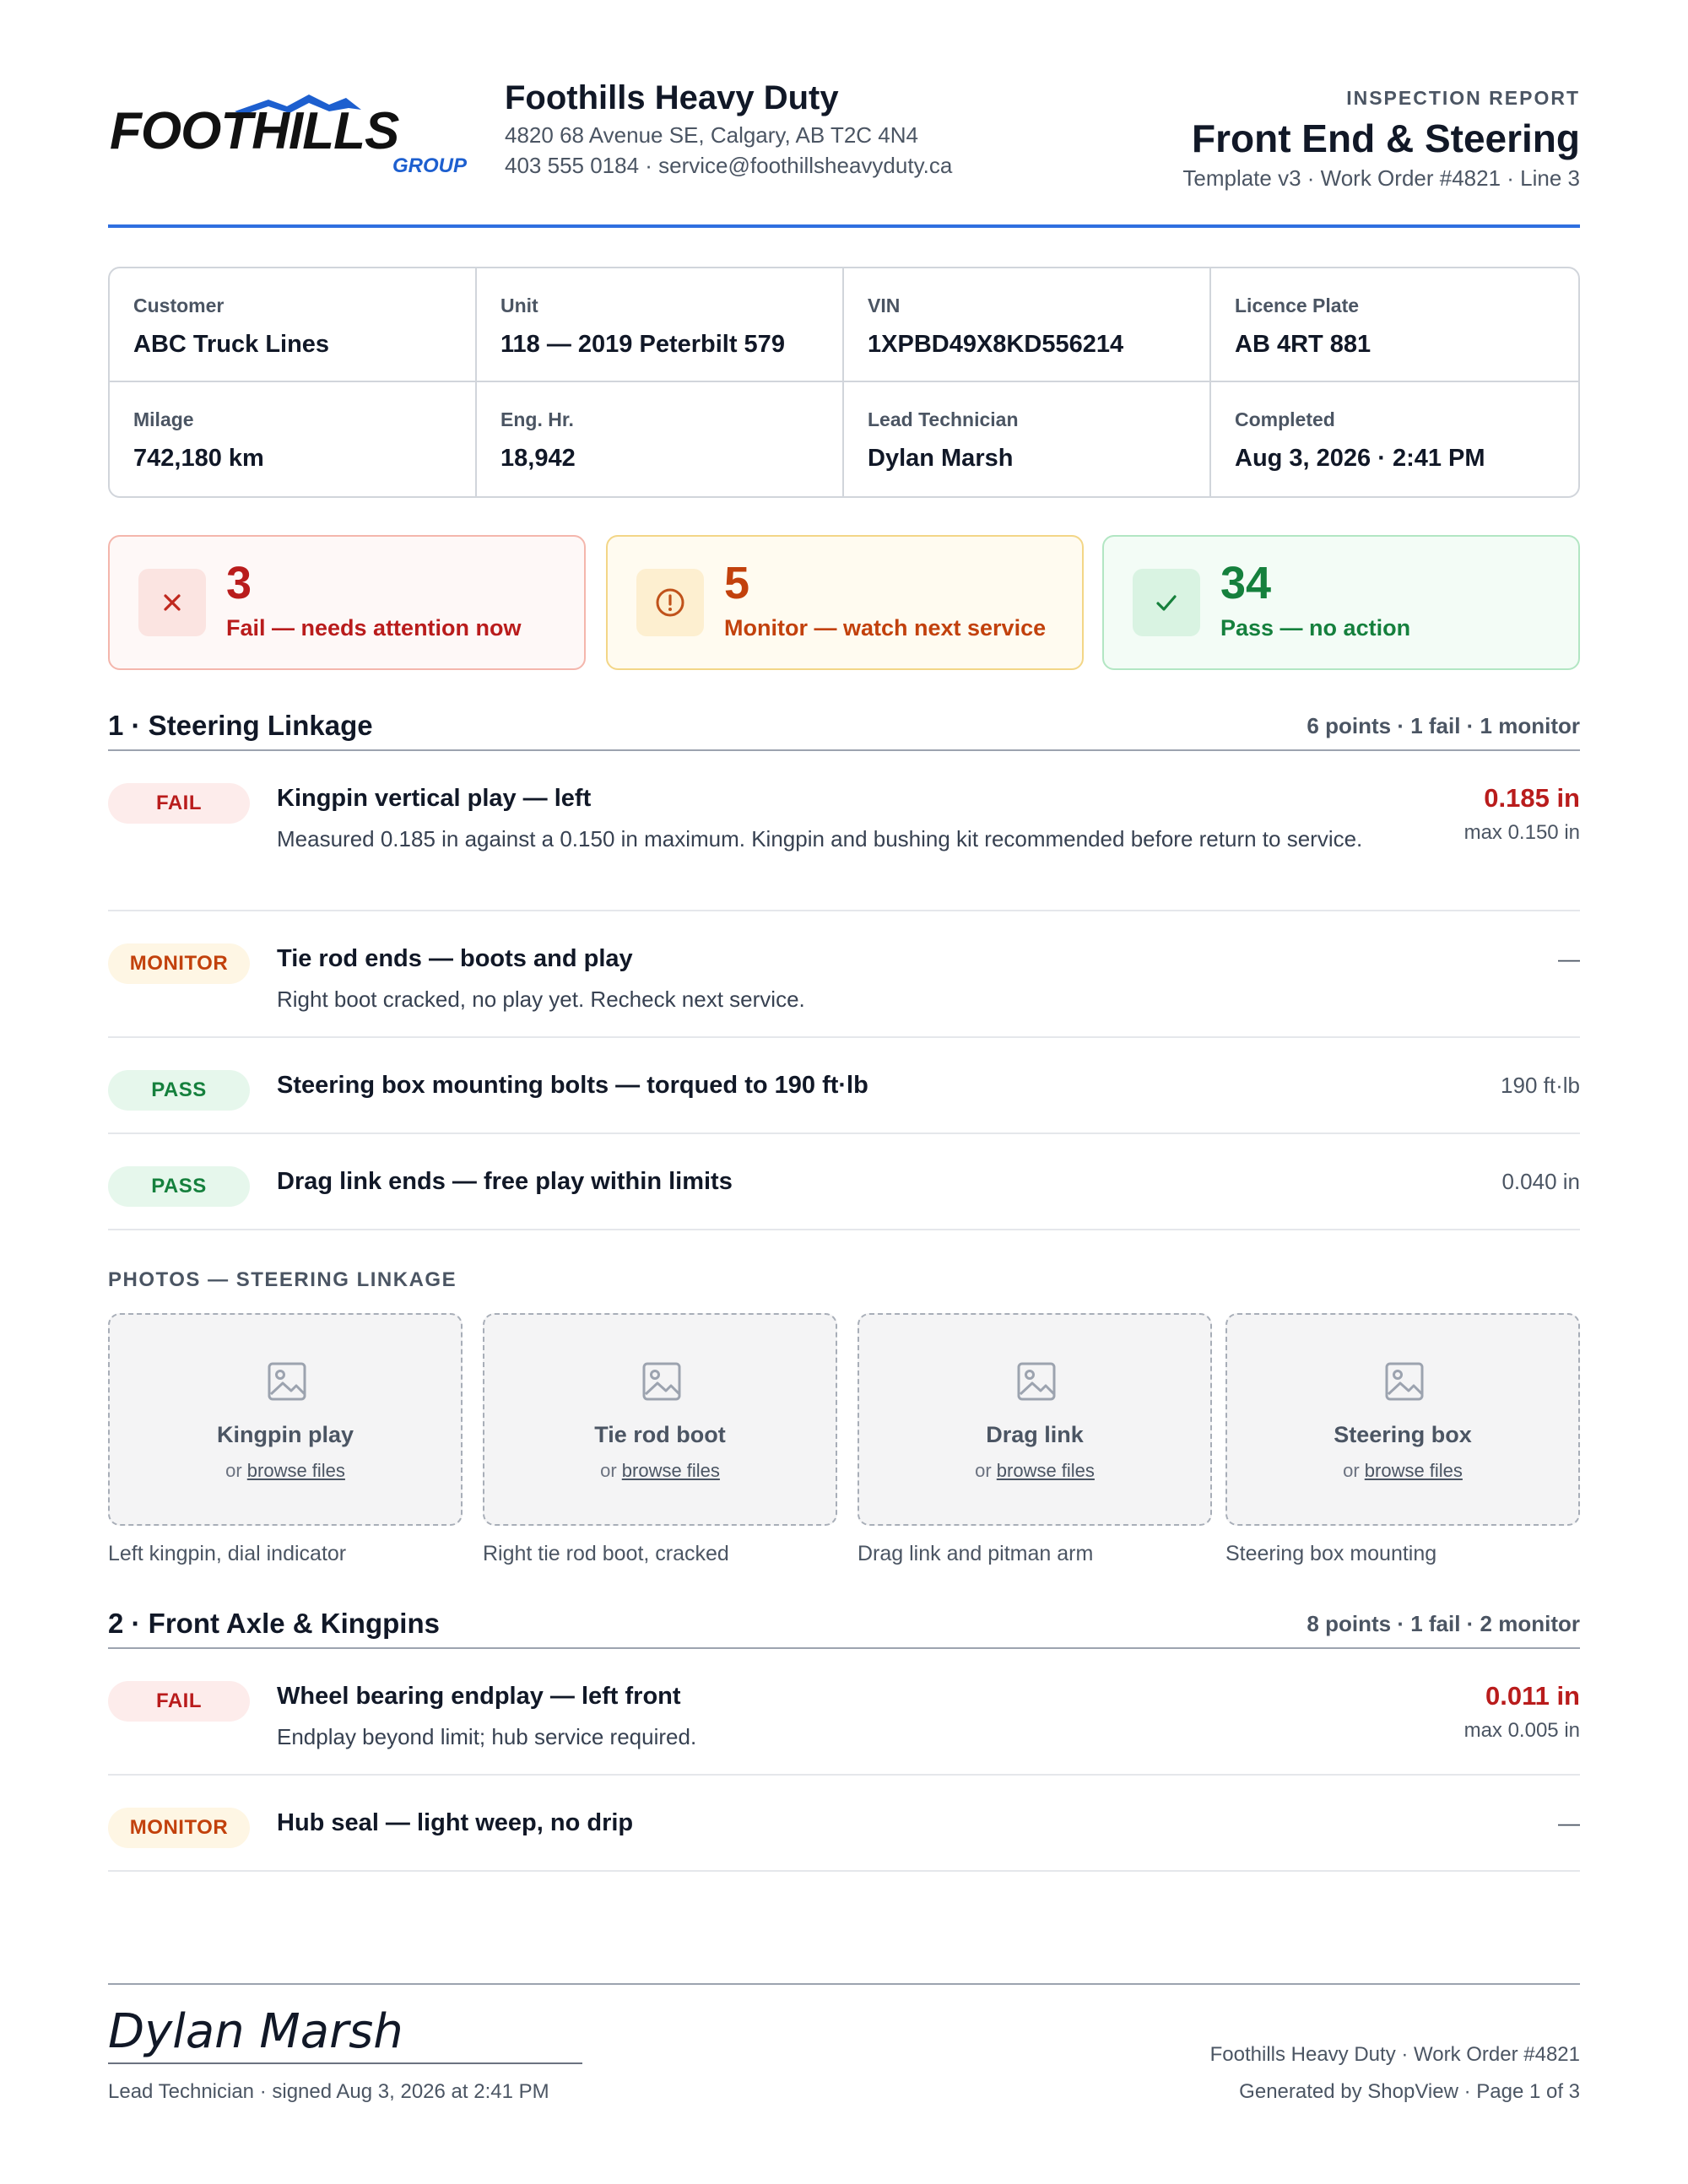 The height and width of the screenshot is (2184, 1688). I want to click on info-completed: Completed Aug 3, 2026 · 2:41 PM, so click(1394, 439).